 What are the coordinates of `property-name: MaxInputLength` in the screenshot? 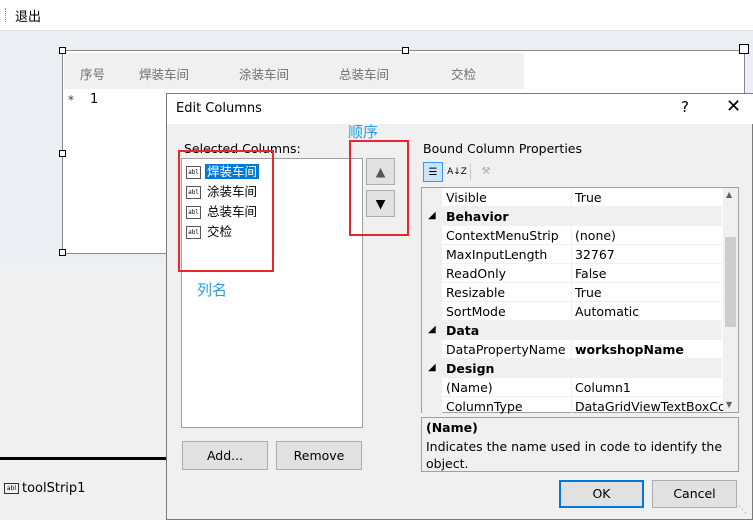 It's located at (497, 254).